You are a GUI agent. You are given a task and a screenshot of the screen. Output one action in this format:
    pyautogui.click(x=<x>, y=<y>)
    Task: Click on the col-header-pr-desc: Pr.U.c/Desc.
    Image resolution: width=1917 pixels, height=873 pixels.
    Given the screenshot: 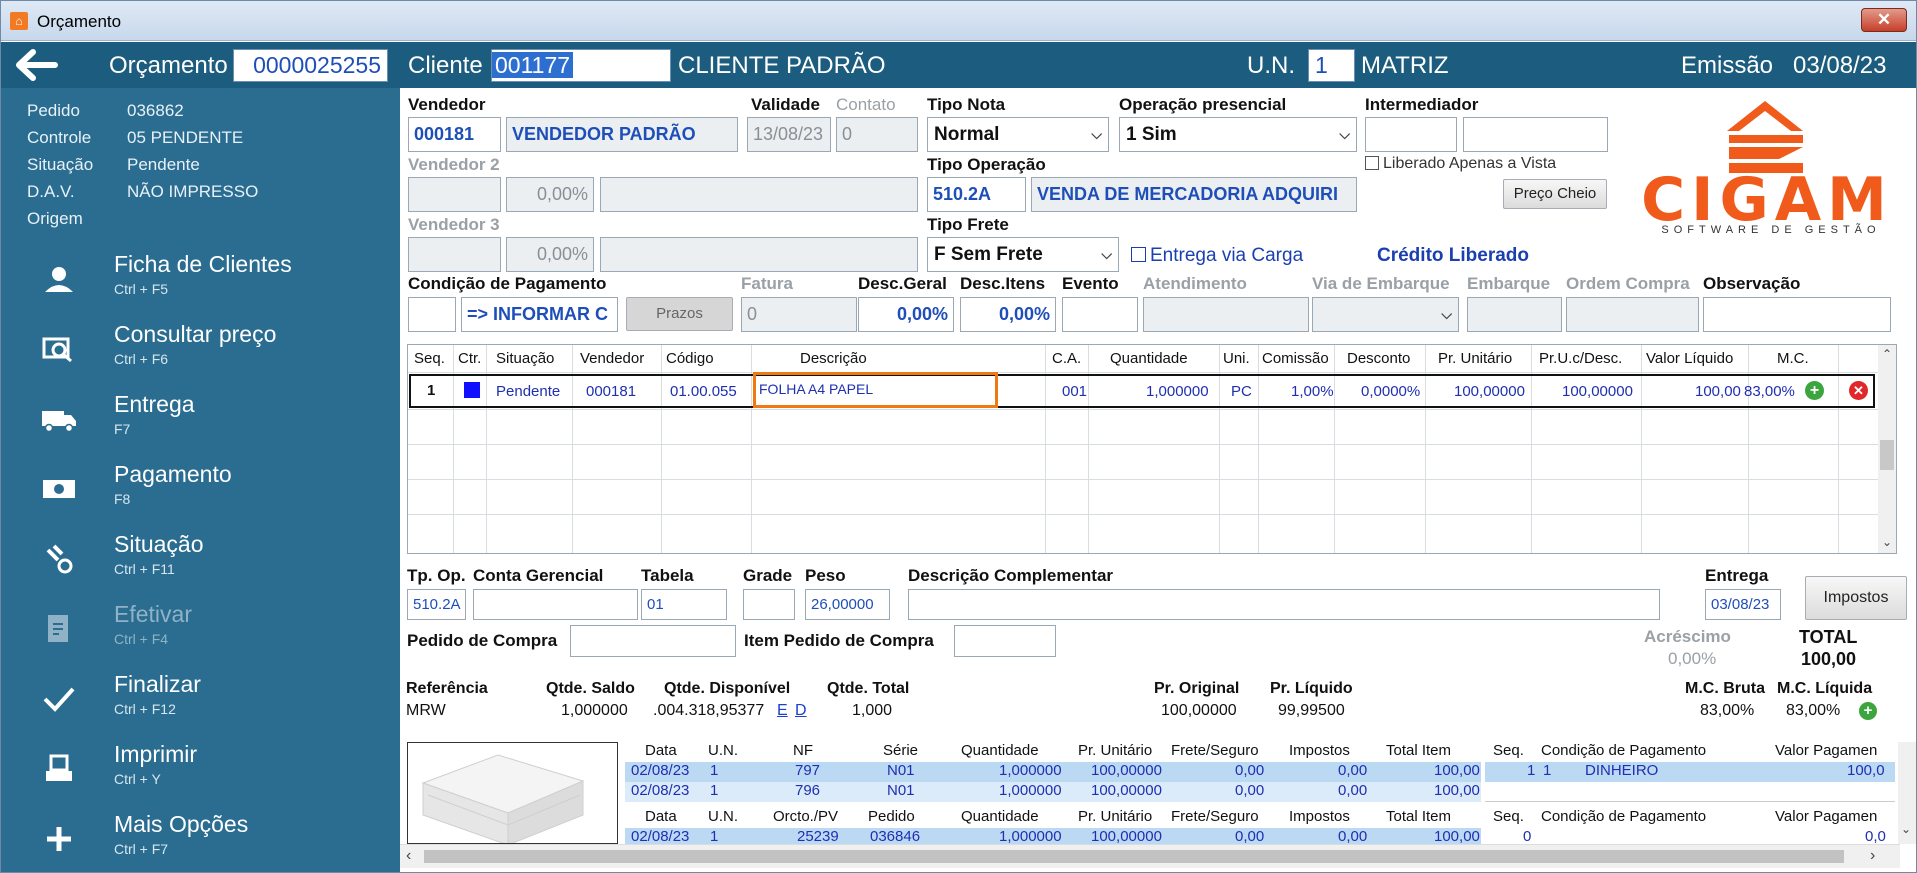 What is the action you would take?
    pyautogui.click(x=1580, y=358)
    